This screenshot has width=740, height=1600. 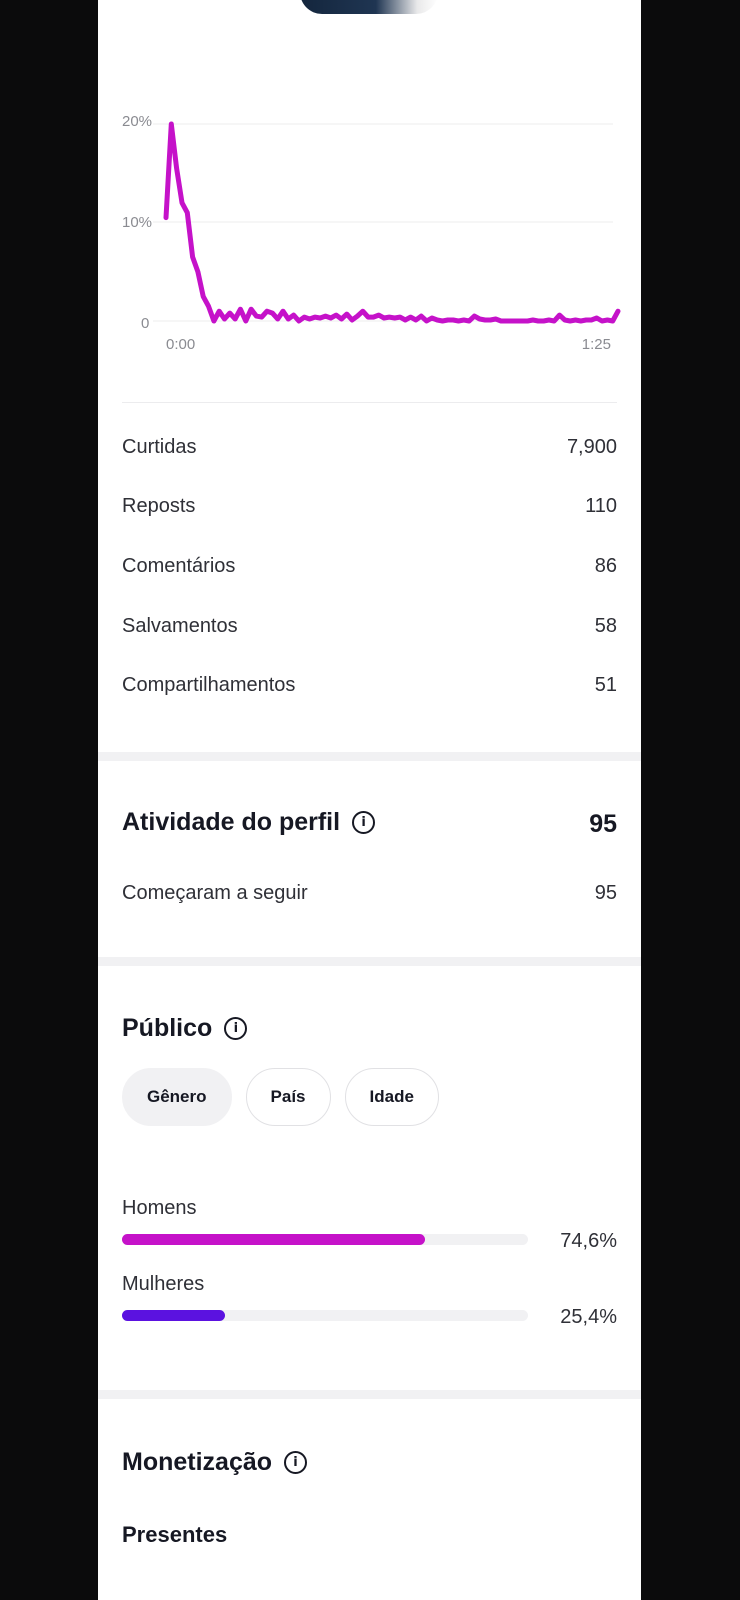 I want to click on gender-label-men: Homens, so click(x=159, y=1208).